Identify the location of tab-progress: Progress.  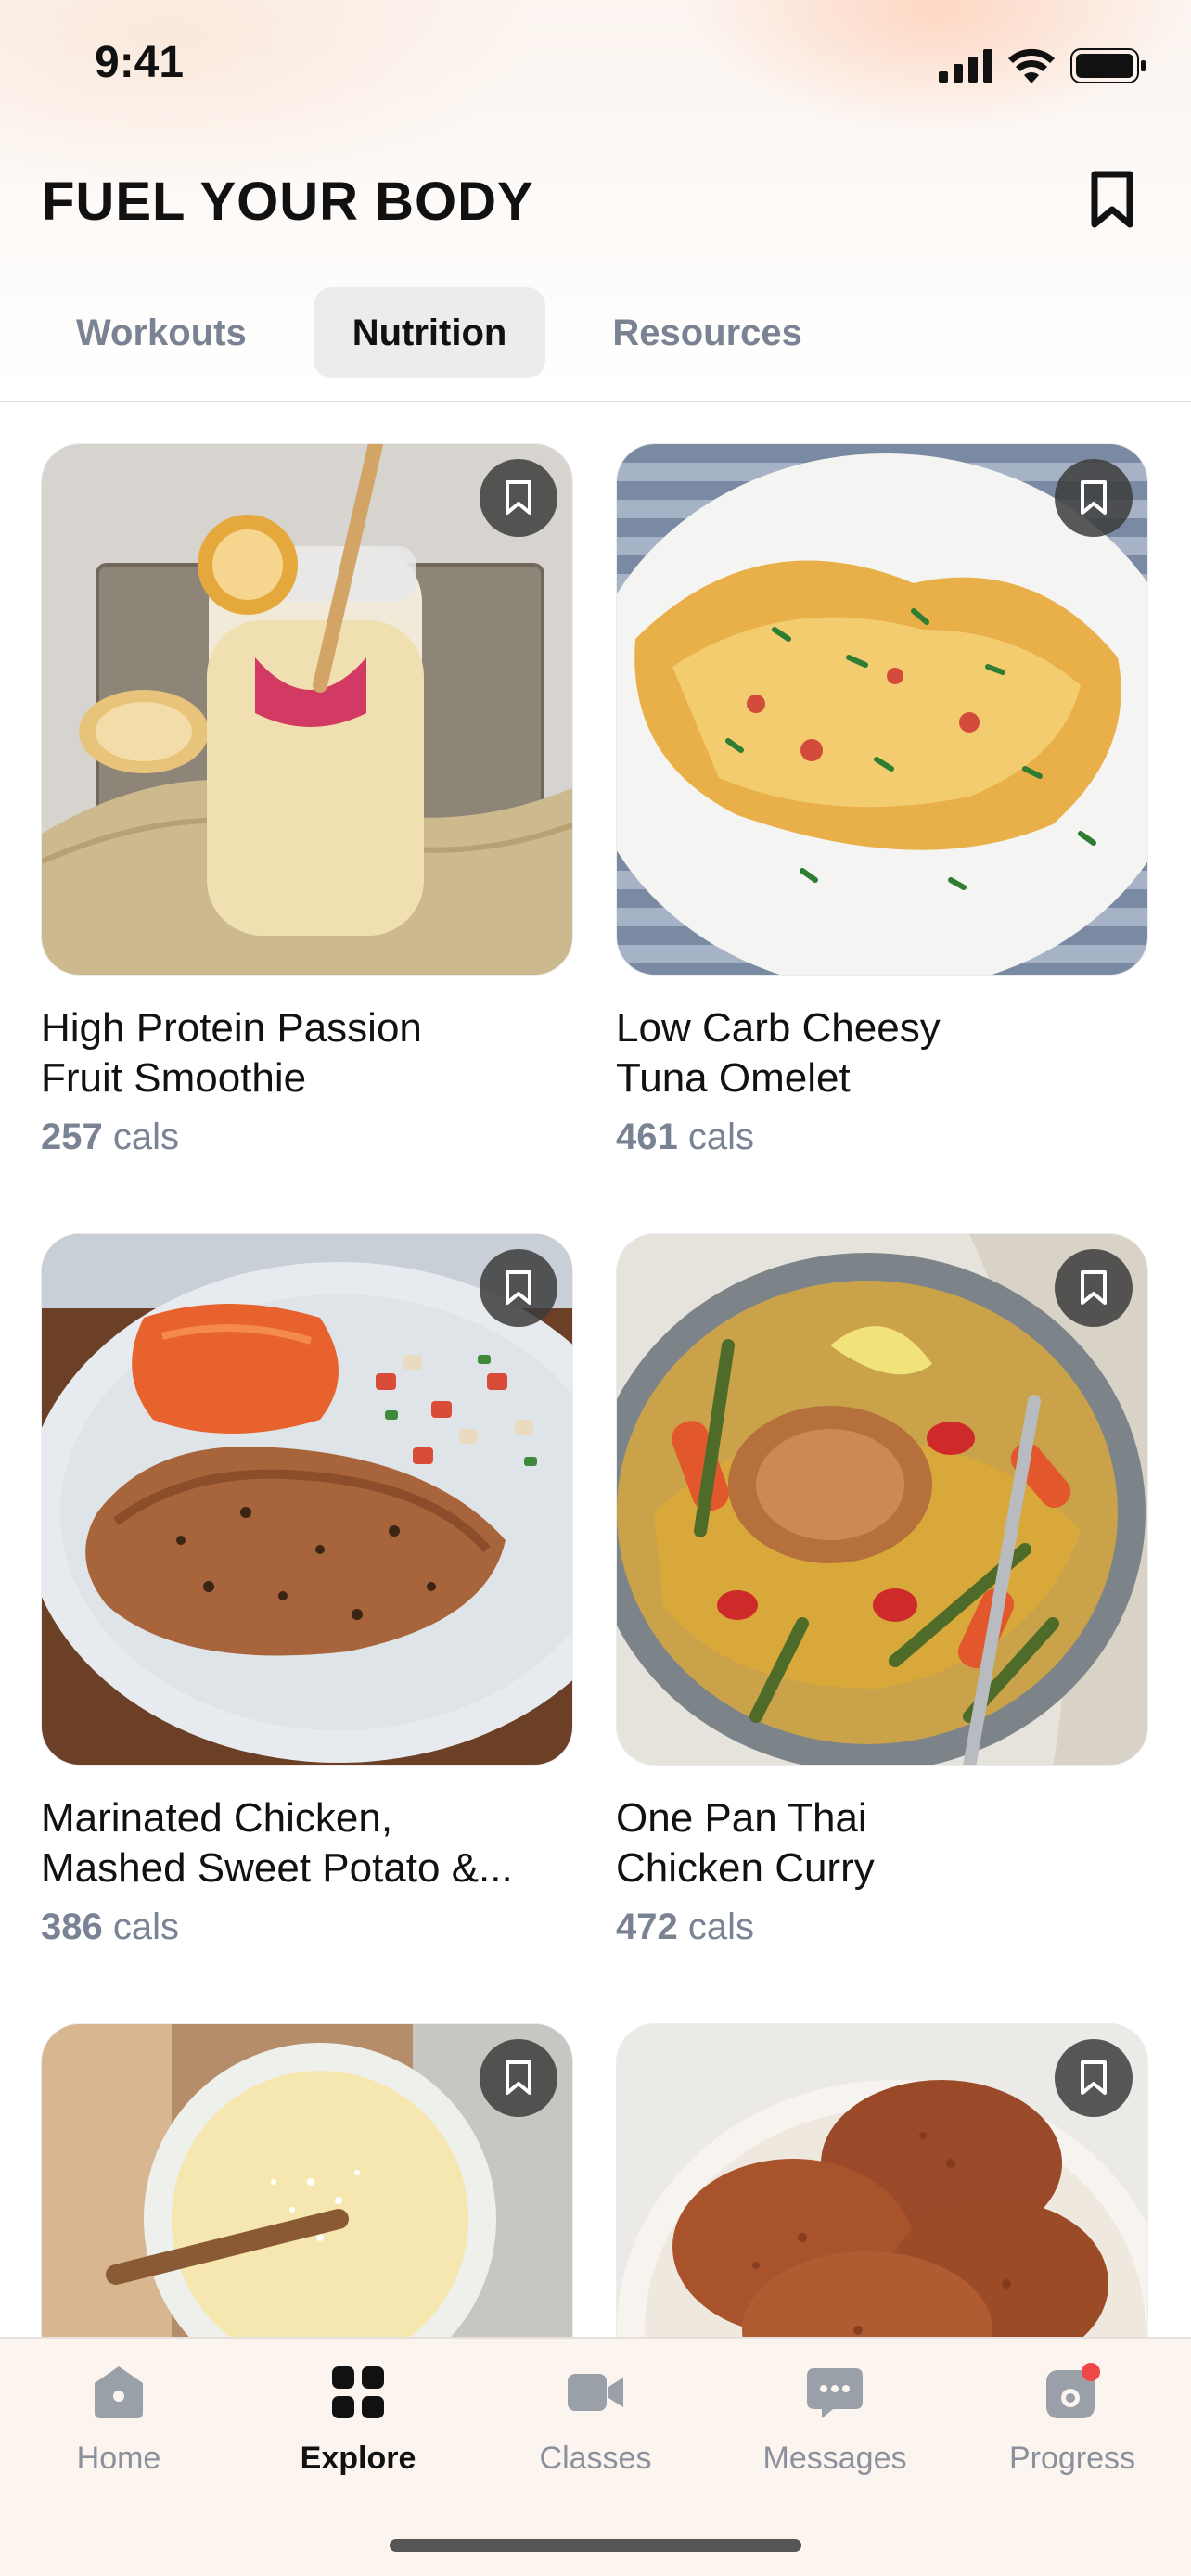
(1072, 2420).